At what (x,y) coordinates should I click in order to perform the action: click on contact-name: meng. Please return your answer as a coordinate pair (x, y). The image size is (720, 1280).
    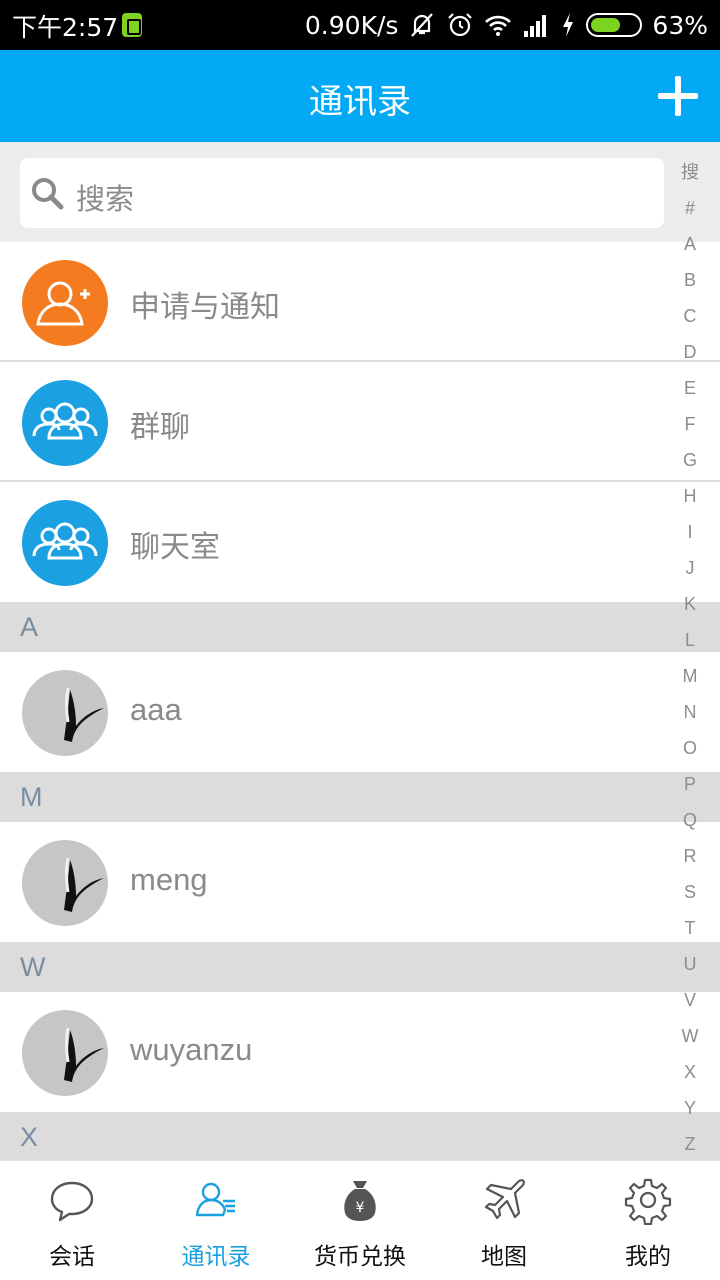
    Looking at the image, I should click on (169, 879).